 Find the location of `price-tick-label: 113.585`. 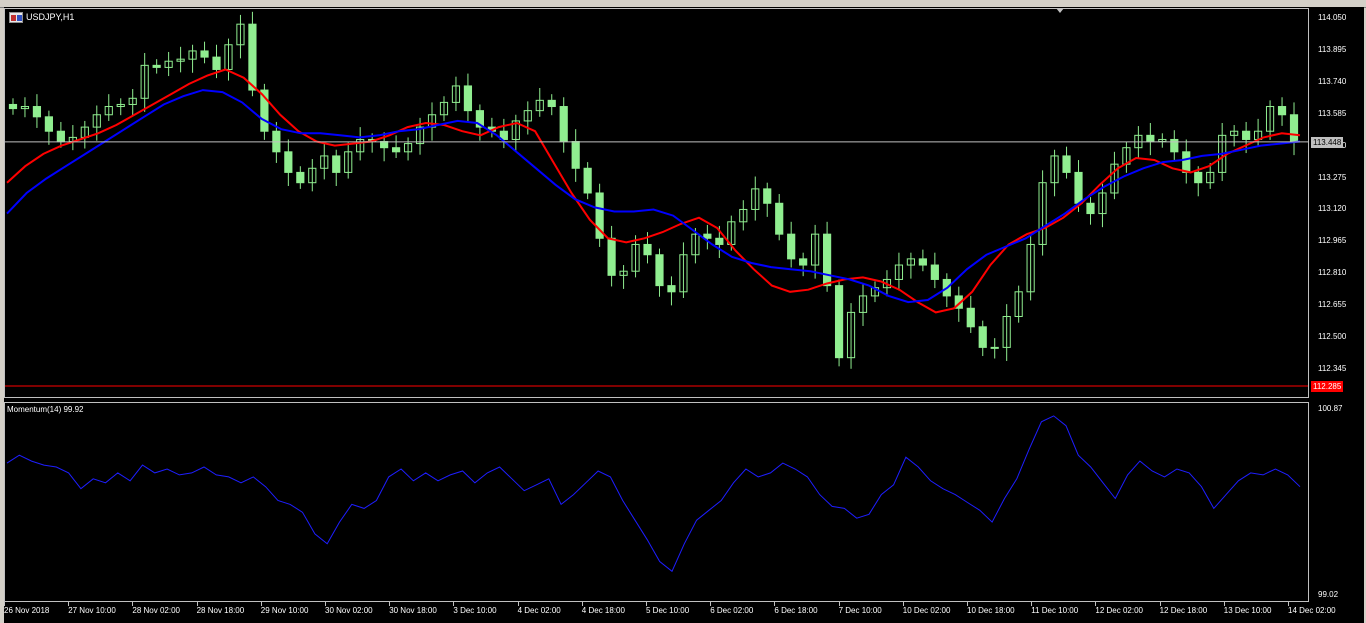

price-tick-label: 113.585 is located at coordinates (1332, 113).